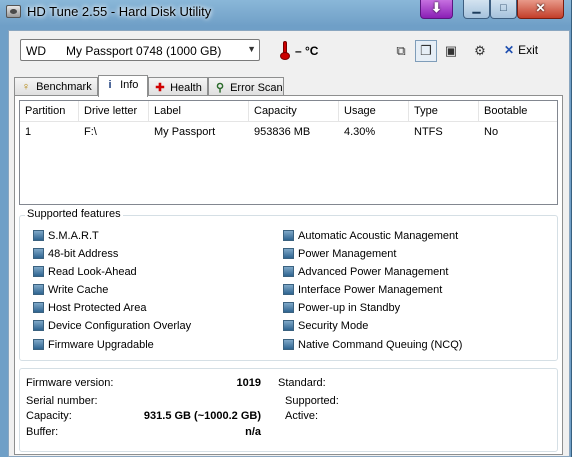 The width and height of the screenshot is (572, 457). I want to click on feature-item: S.M.A.R.T, so click(66, 237).